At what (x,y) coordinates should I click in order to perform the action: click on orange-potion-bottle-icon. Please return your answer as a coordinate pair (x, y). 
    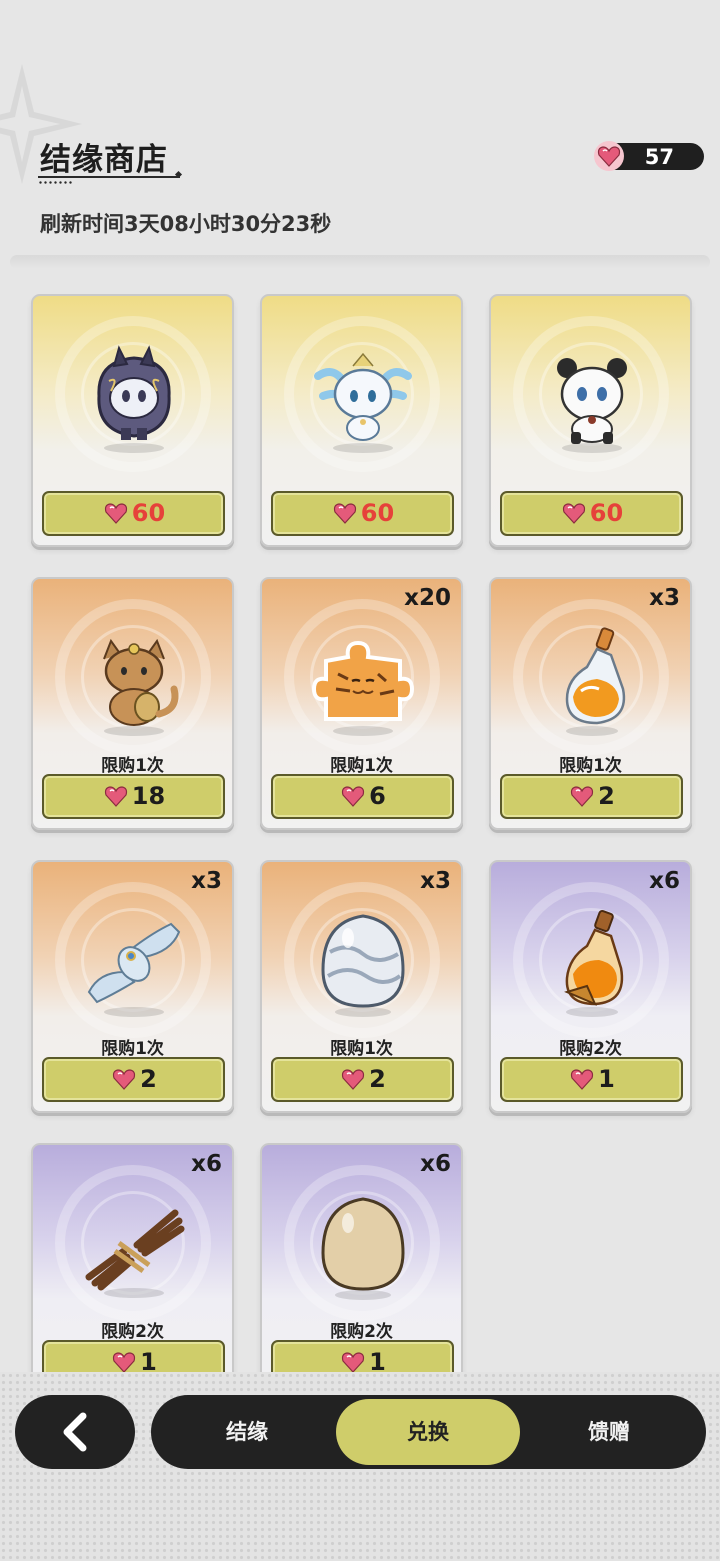
    Looking at the image, I should click on (595, 681).